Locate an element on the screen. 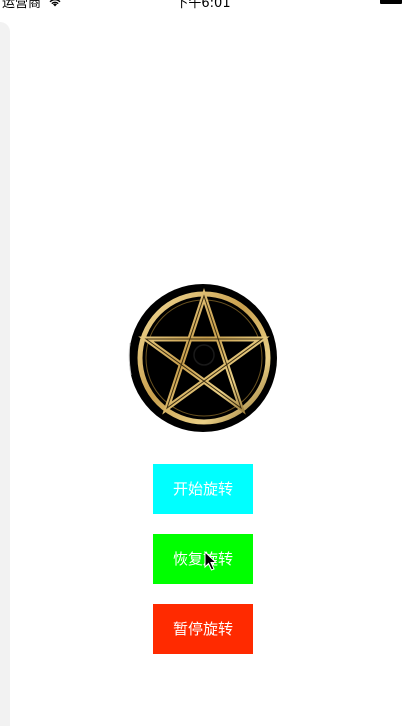 The image size is (406, 726). status-time: 下午6:01 is located at coordinates (203, 5).